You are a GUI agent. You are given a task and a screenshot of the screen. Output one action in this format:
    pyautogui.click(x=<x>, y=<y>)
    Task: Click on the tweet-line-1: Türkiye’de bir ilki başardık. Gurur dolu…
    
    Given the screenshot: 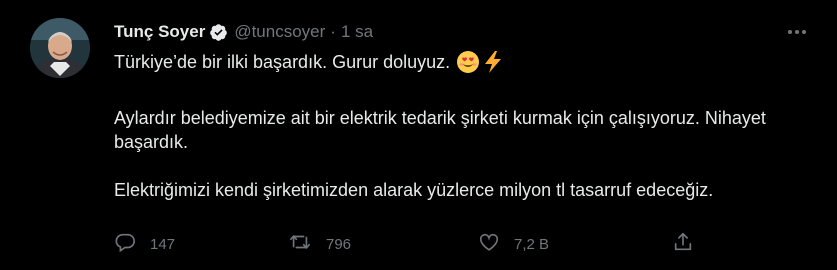 What is the action you would take?
    pyautogui.click(x=464, y=62)
    